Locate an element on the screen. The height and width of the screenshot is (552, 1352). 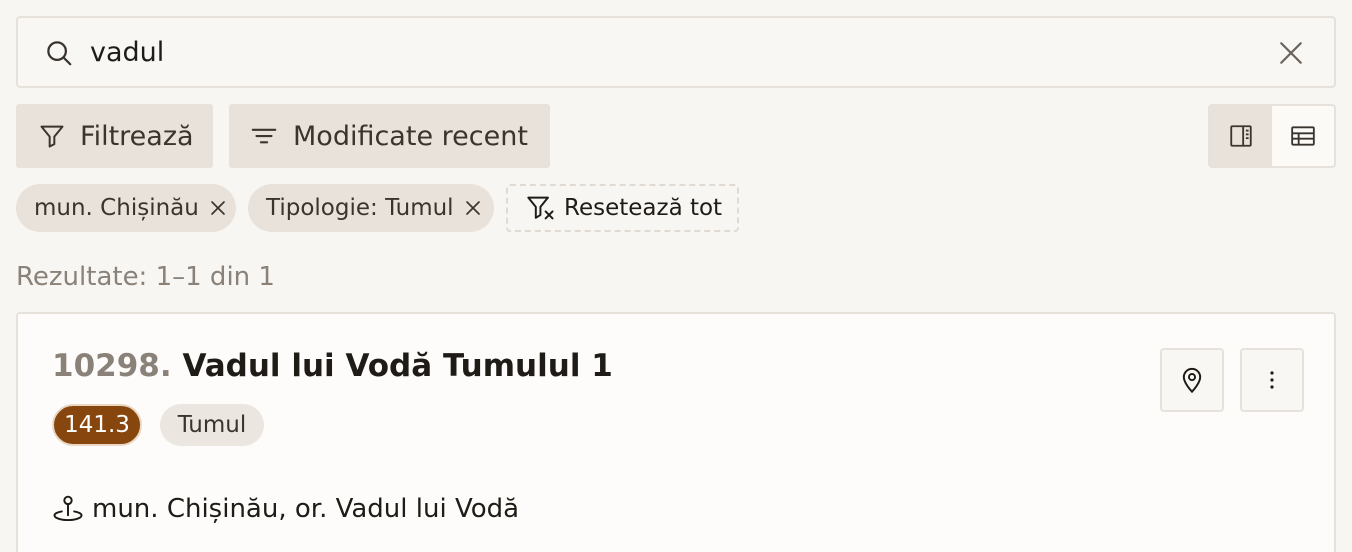
sort-icon is located at coordinates (264, 136).